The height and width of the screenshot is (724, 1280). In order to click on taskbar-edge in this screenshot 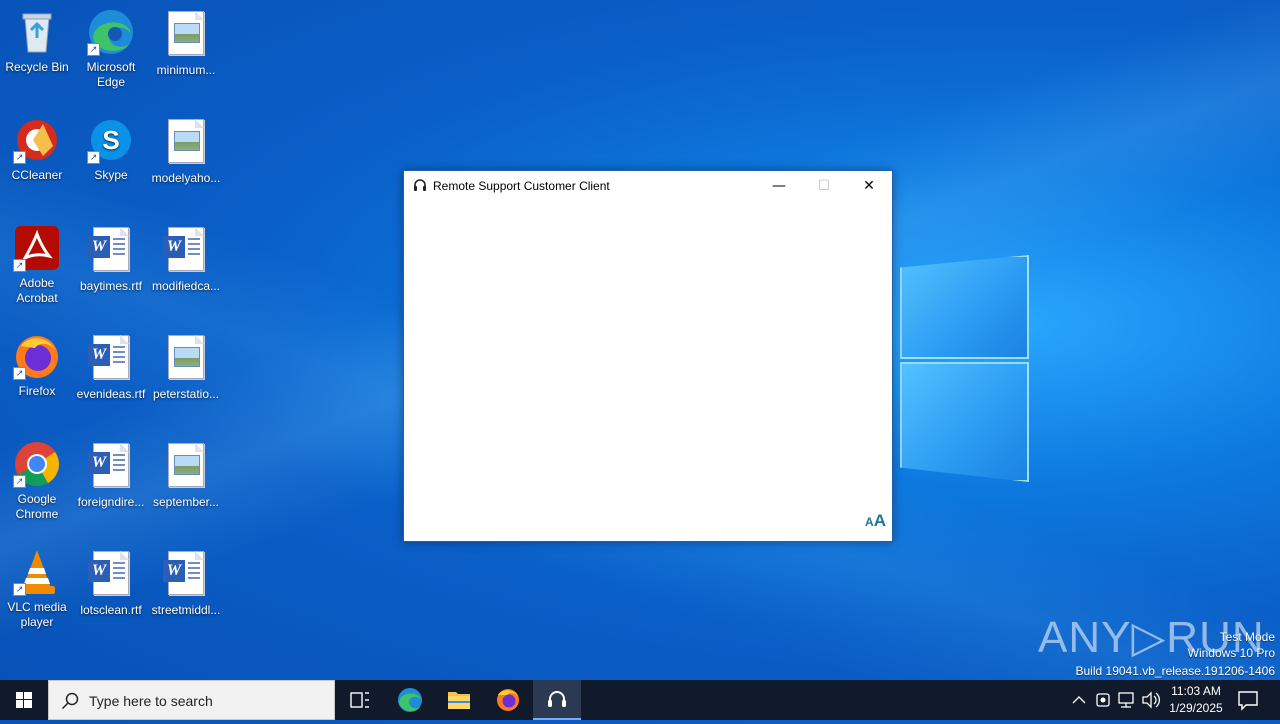, I will do `click(410, 700)`.